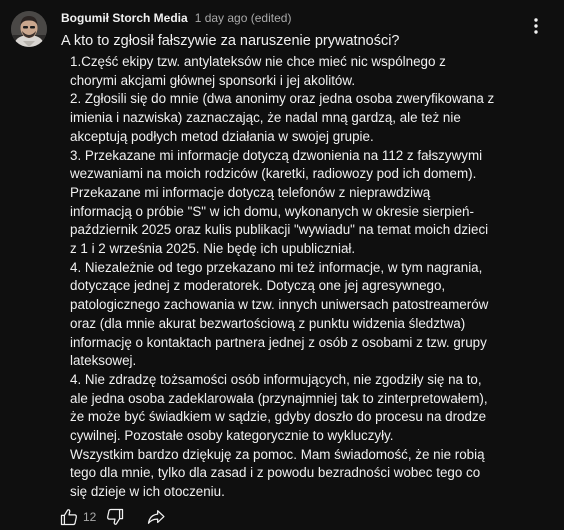 This screenshot has width=564, height=530. Describe the element at coordinates (90, 517) in the screenshot. I see `like-count: 12` at that location.